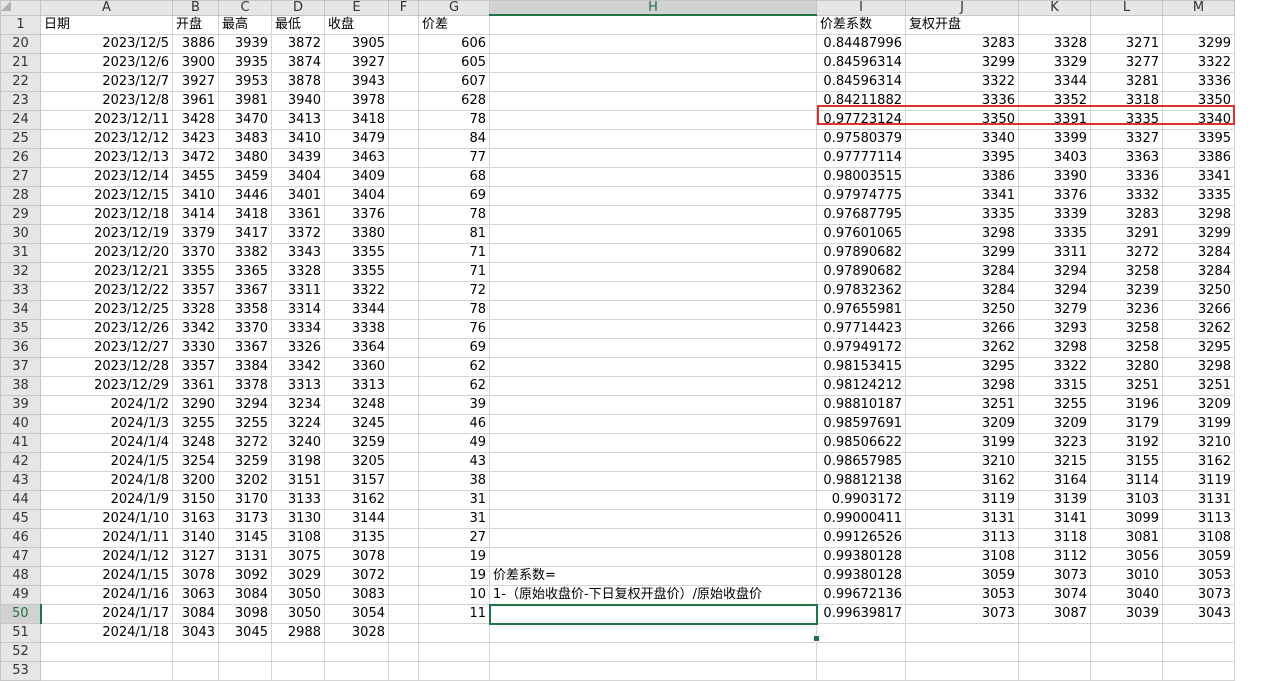  I want to click on cell-i1: 价差系数, so click(861, 24).